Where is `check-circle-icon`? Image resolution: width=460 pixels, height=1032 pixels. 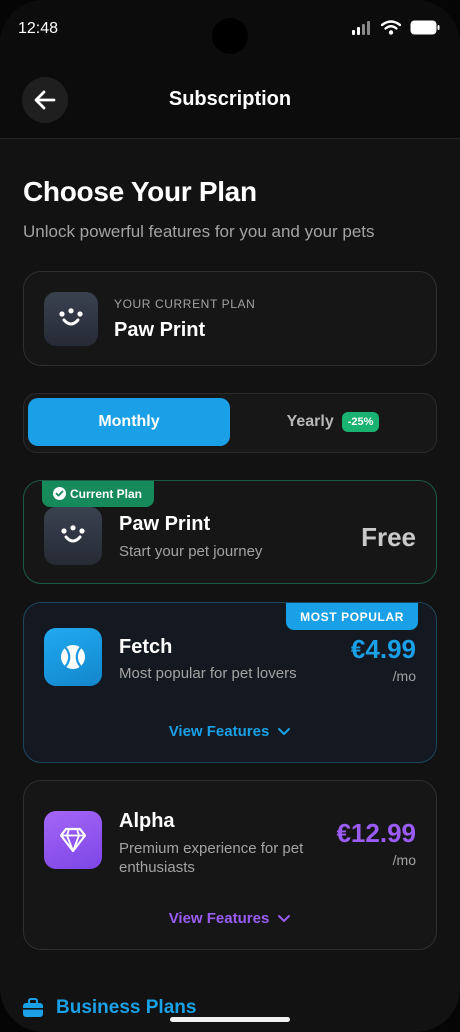 check-circle-icon is located at coordinates (59, 493).